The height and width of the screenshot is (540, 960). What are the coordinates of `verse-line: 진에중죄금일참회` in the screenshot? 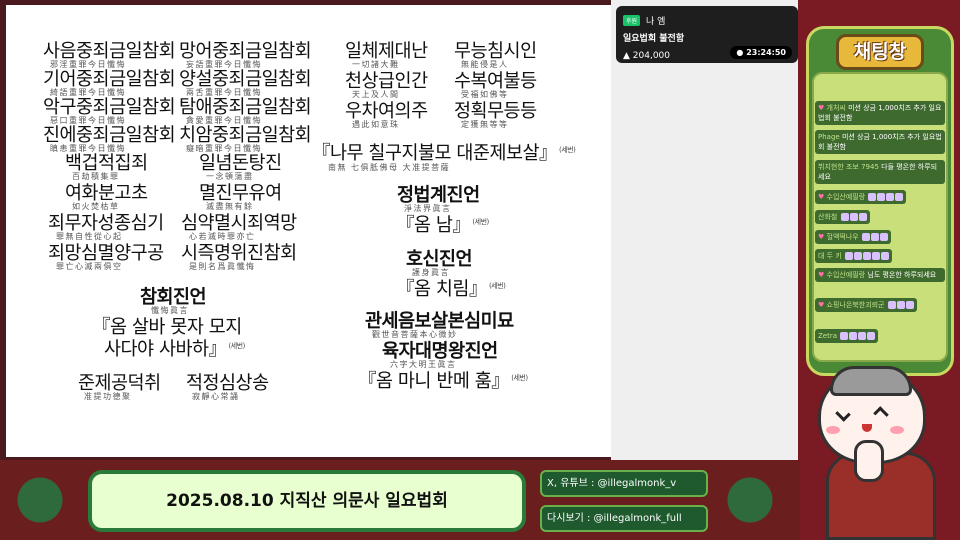 It's located at (109, 135).